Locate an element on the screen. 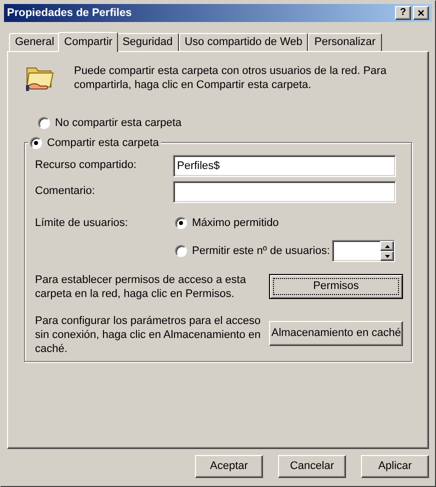 The image size is (436, 487). spin-up-button is located at coordinates (387, 246).